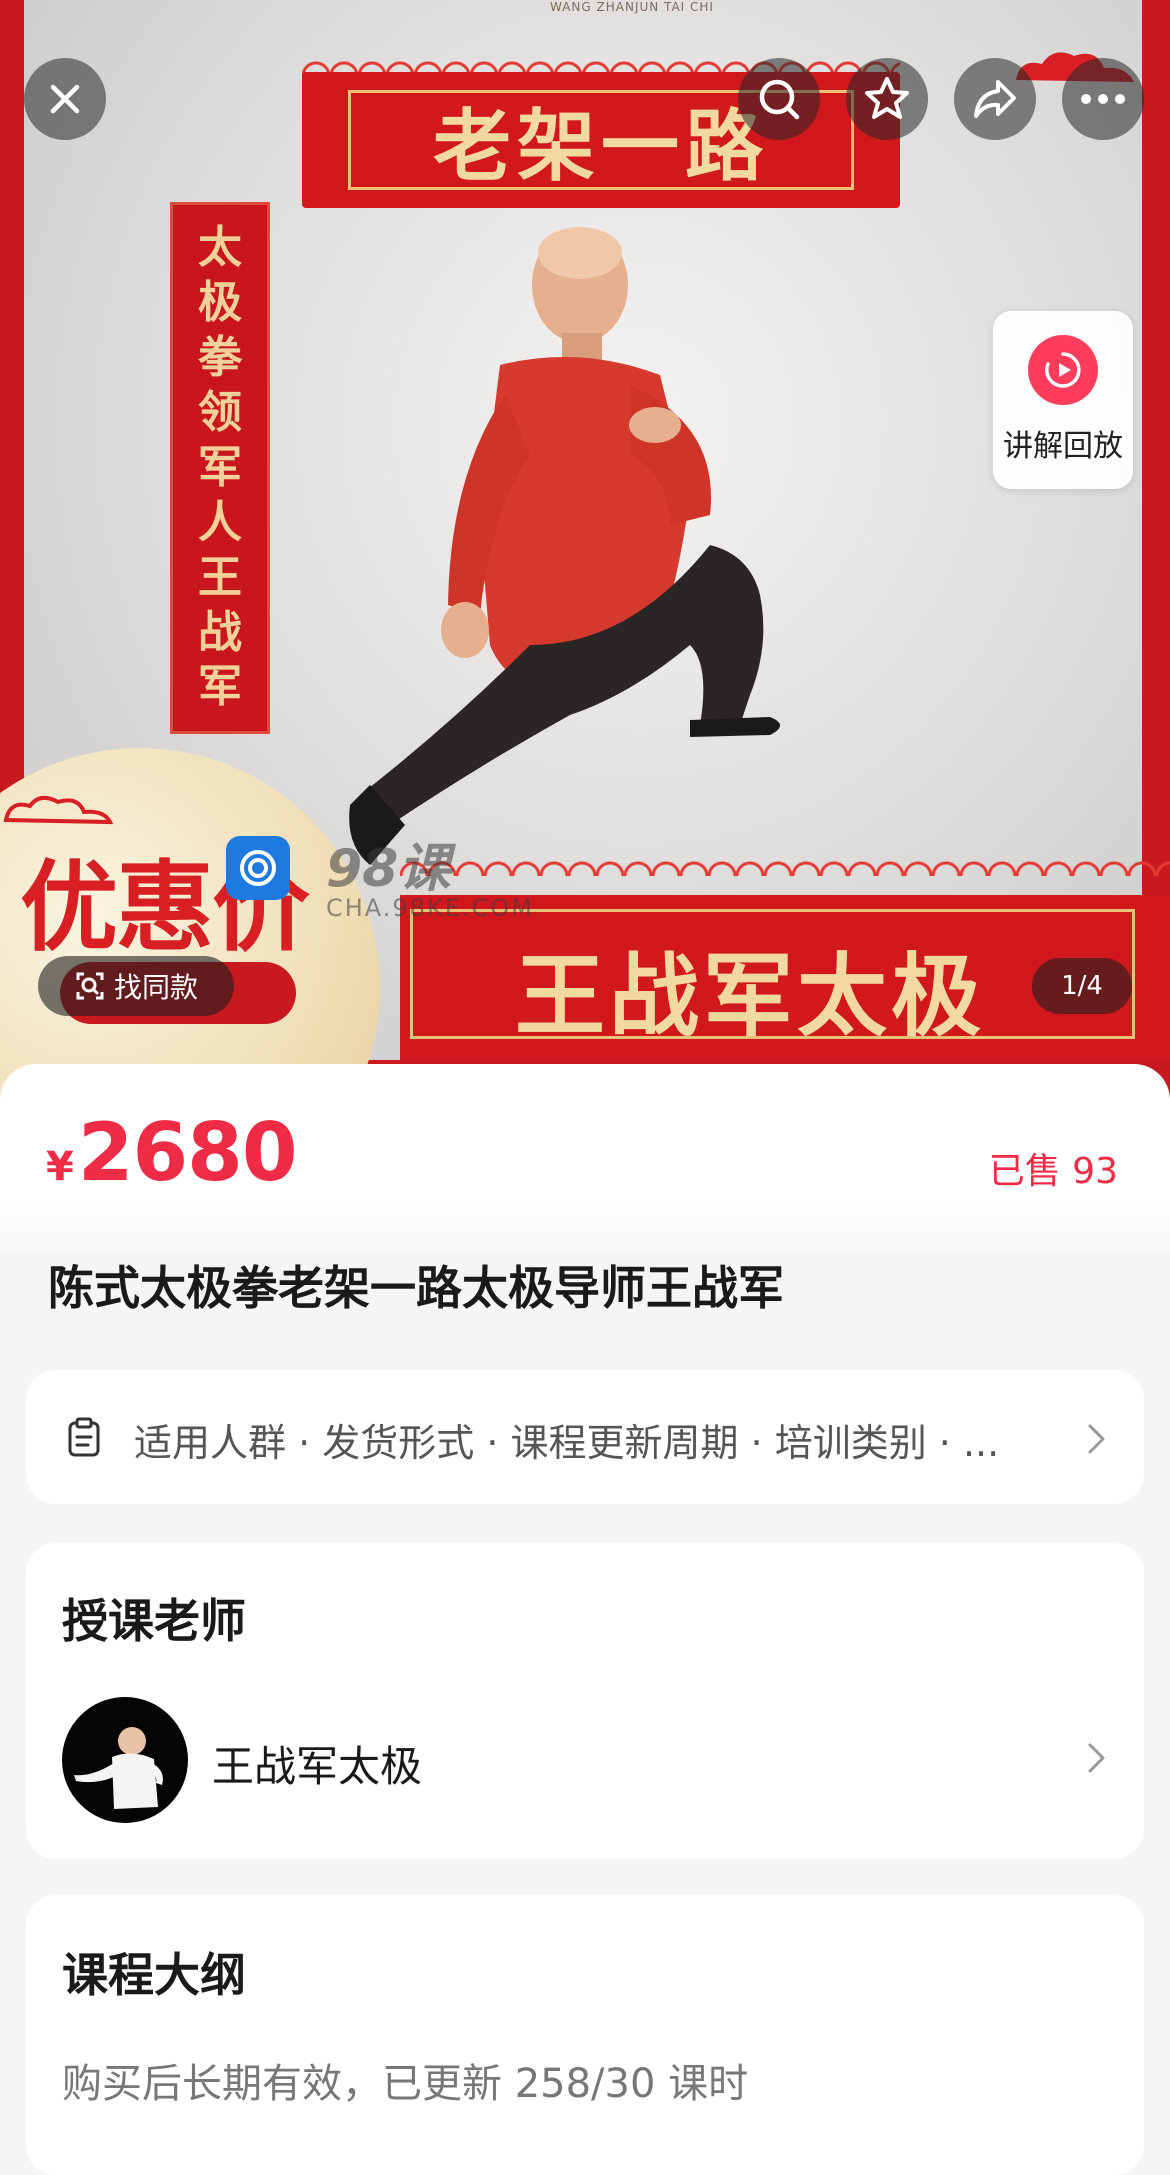 The image size is (1170, 2175). Describe the element at coordinates (84, 1437) in the screenshot. I see `clipboard-icon` at that location.